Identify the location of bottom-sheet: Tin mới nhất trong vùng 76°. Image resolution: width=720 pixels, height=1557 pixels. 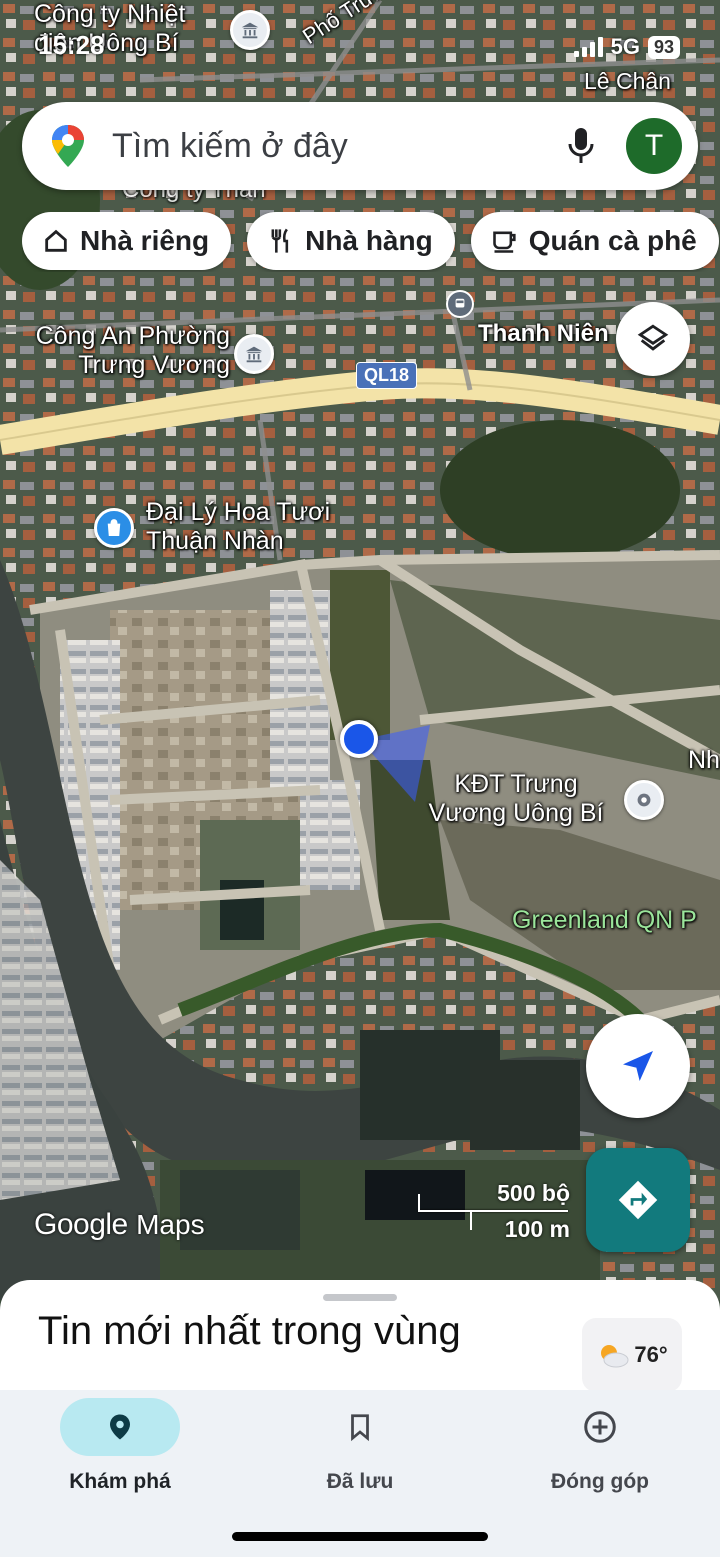
(360, 1340).